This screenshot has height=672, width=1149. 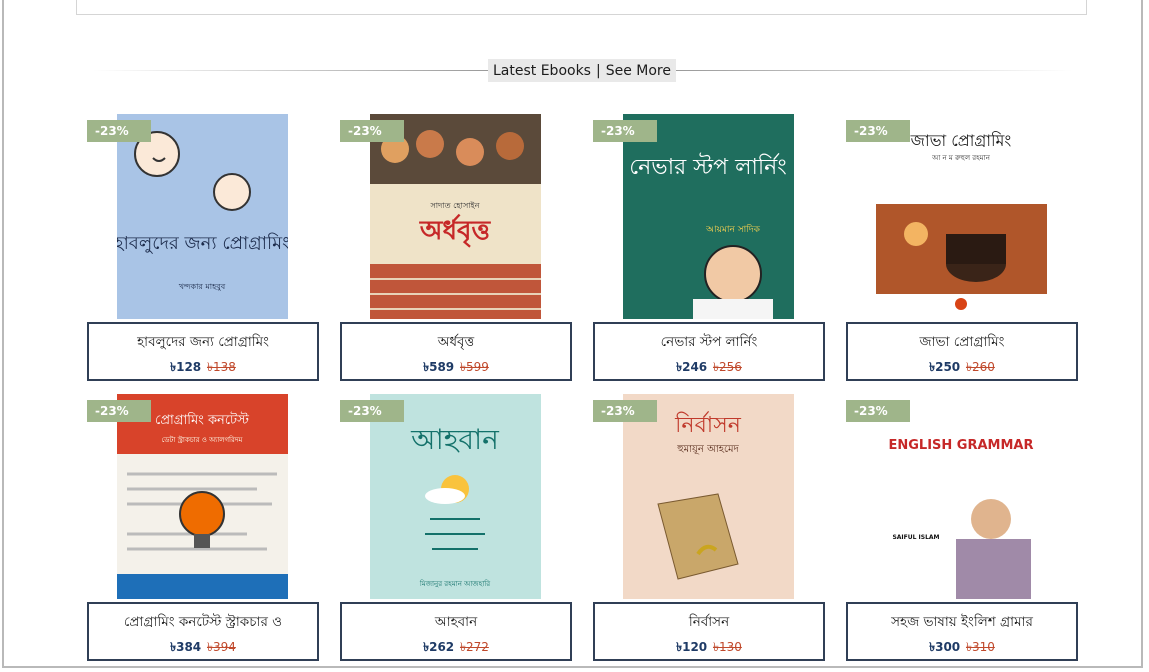 I want to click on book-cover: আহবান মিজানুর রহমান আজহারি, so click(x=455, y=496).